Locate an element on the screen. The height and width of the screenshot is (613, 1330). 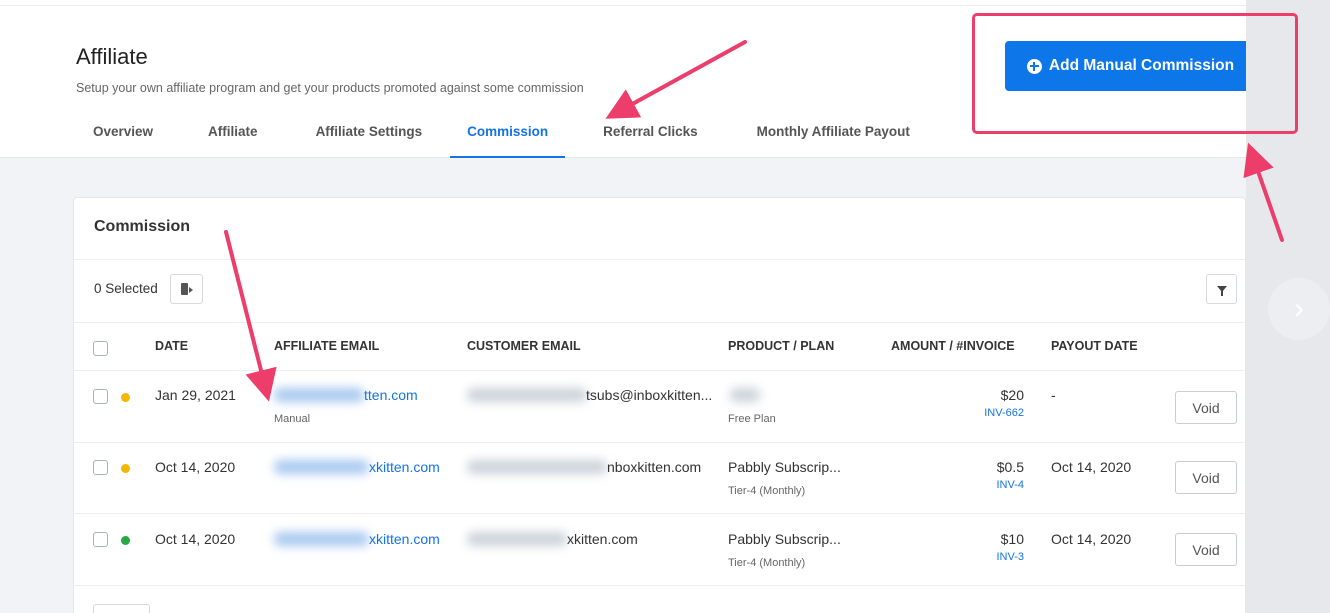
tab-referral-clicks: Referral Clicks is located at coordinates (646, 134).